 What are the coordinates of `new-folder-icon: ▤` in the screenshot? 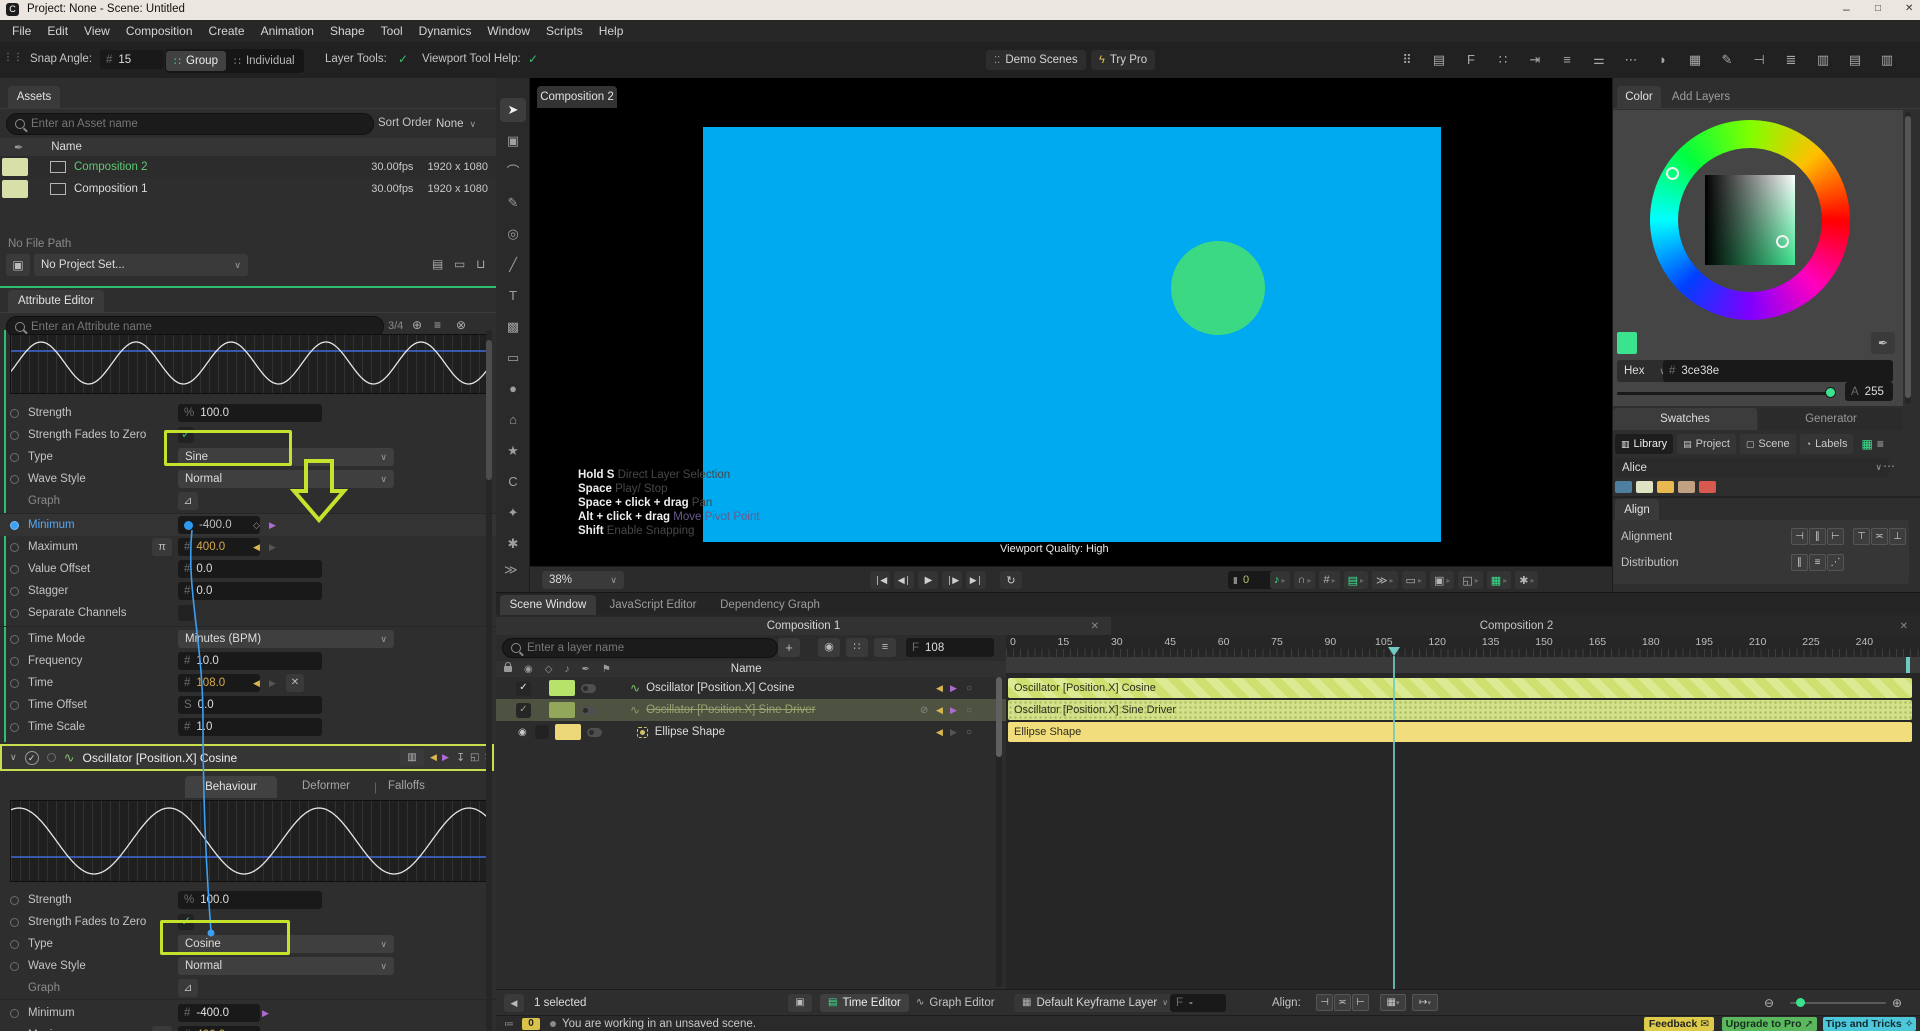 It's located at (437, 264).